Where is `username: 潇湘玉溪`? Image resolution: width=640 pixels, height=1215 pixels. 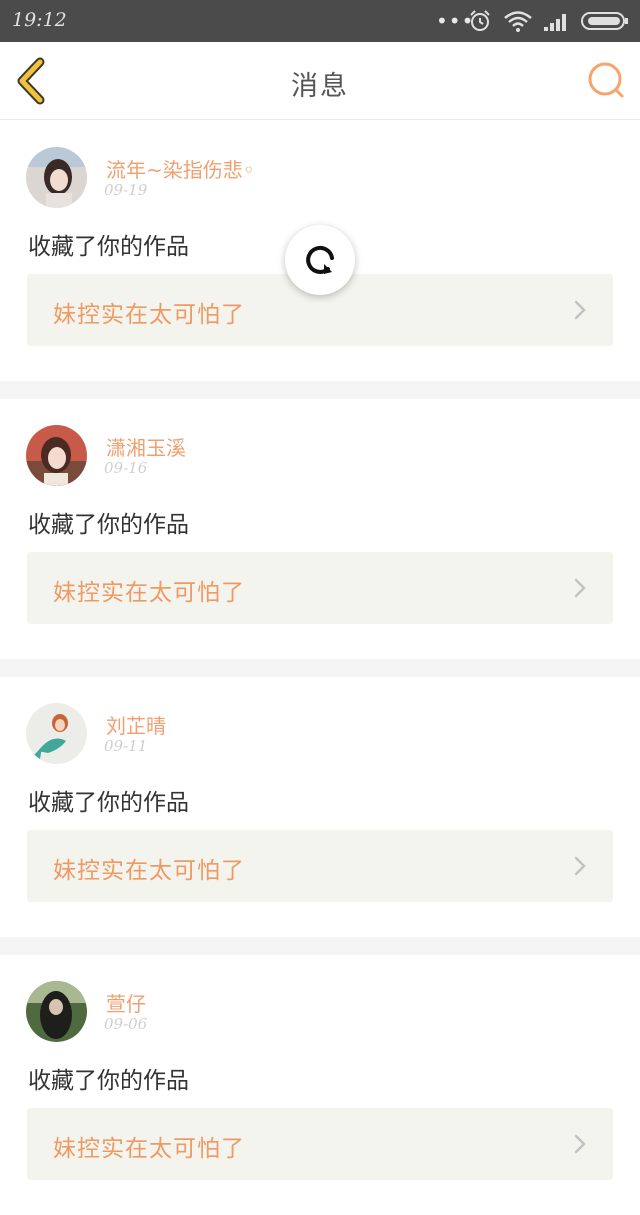 username: 潇湘玉溪 is located at coordinates (146, 446).